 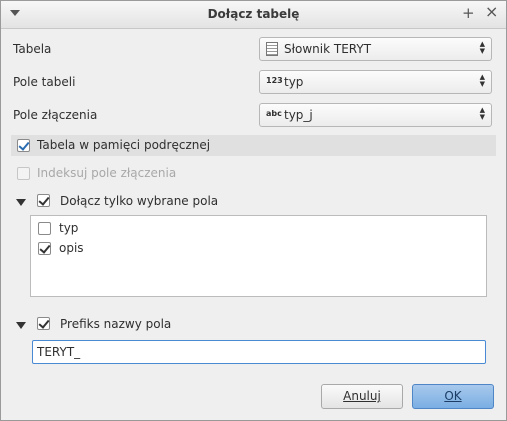 What do you see at coordinates (44, 82) in the screenshot?
I see `pole-tabeli-label: Pole tabeli` at bounding box center [44, 82].